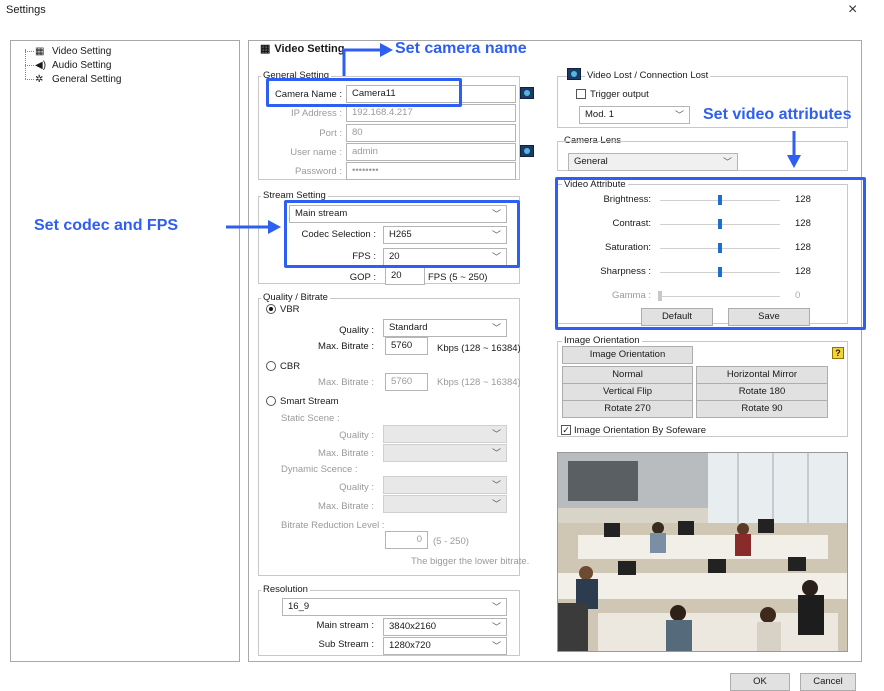 This screenshot has height=691, width=884. I want to click on tree-item-video-setting: ▦ Video Setting, so click(73, 51).